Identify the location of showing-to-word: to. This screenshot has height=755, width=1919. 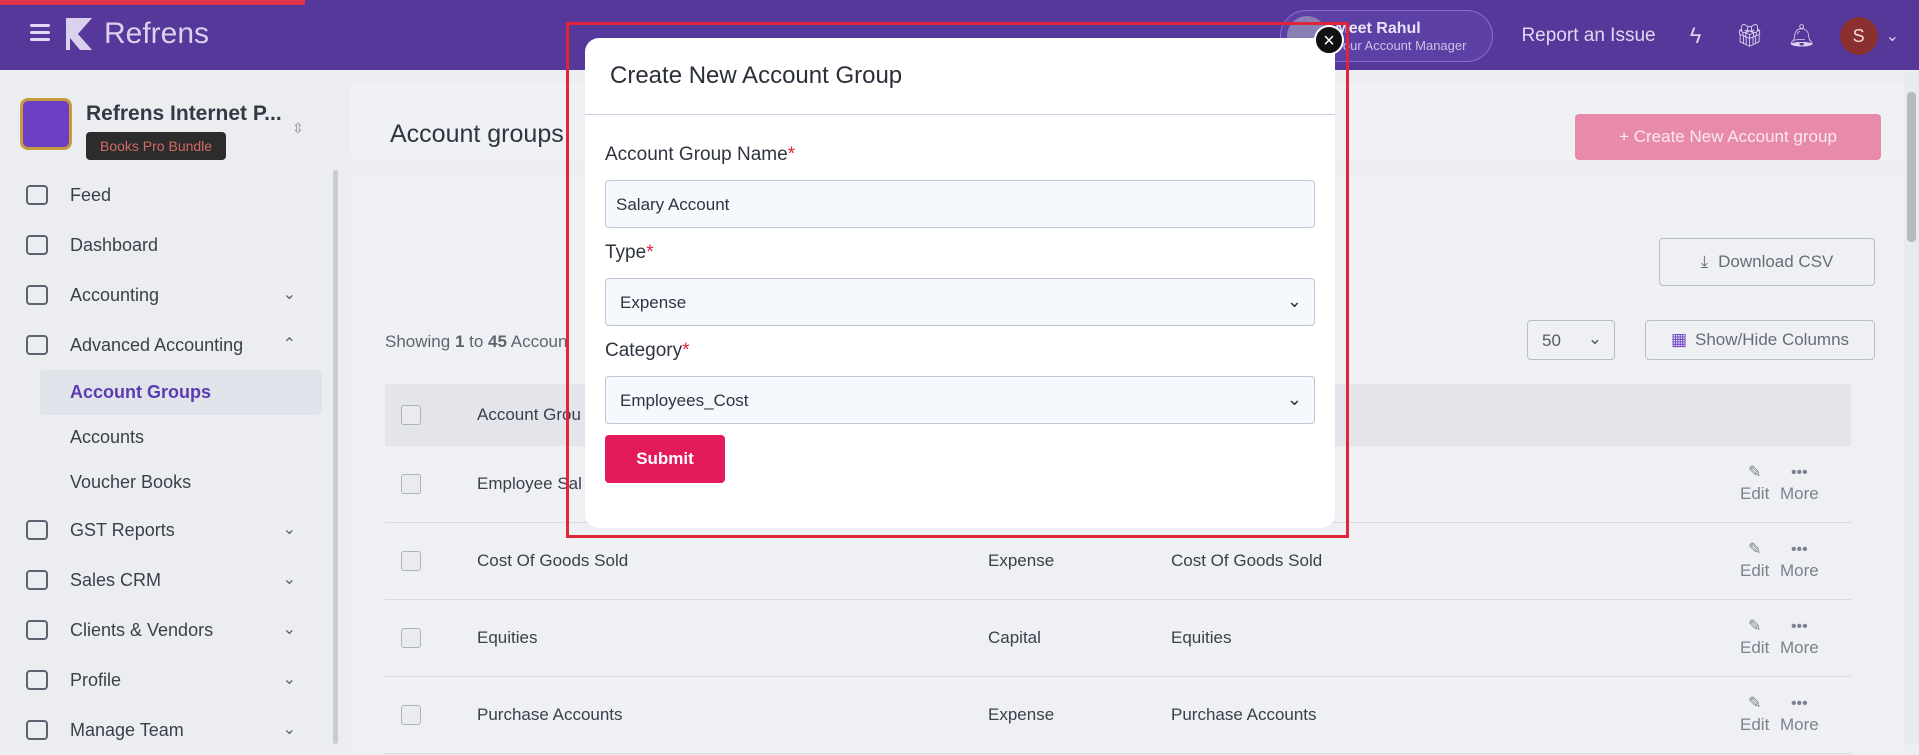
(476, 341).